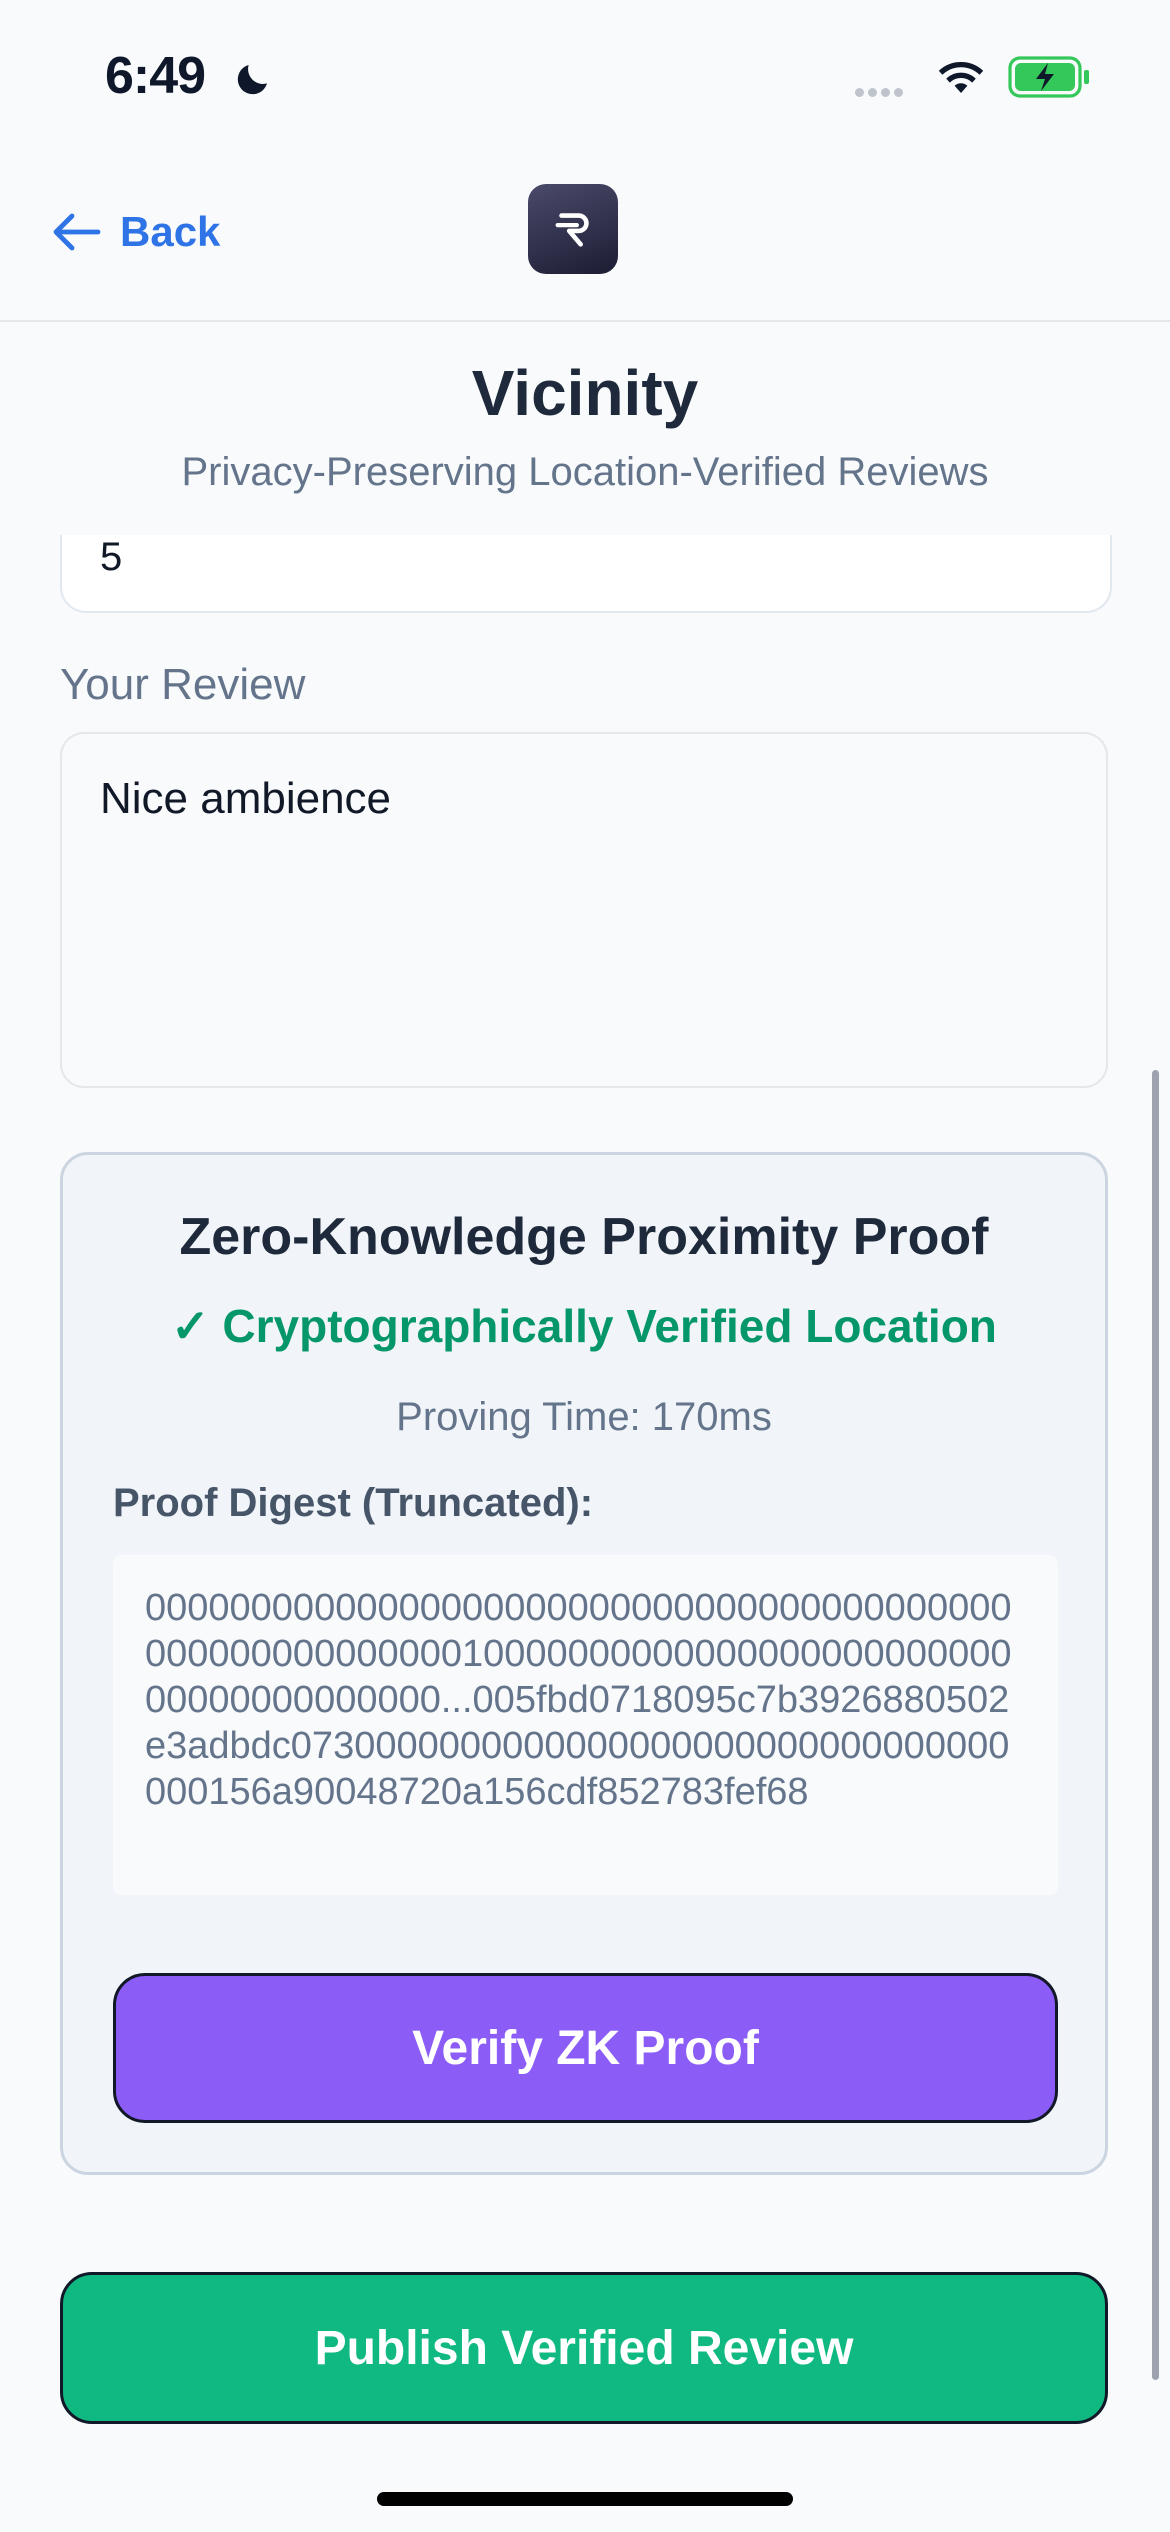  What do you see at coordinates (585, 2048) in the screenshot?
I see `verify-zk-proof-button: Verify ZK Proof` at bounding box center [585, 2048].